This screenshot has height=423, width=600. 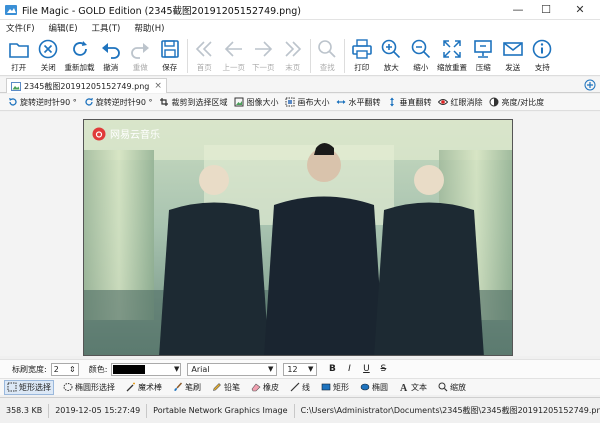 I want to click on pencil-tool: 铅笔, so click(x=226, y=387).